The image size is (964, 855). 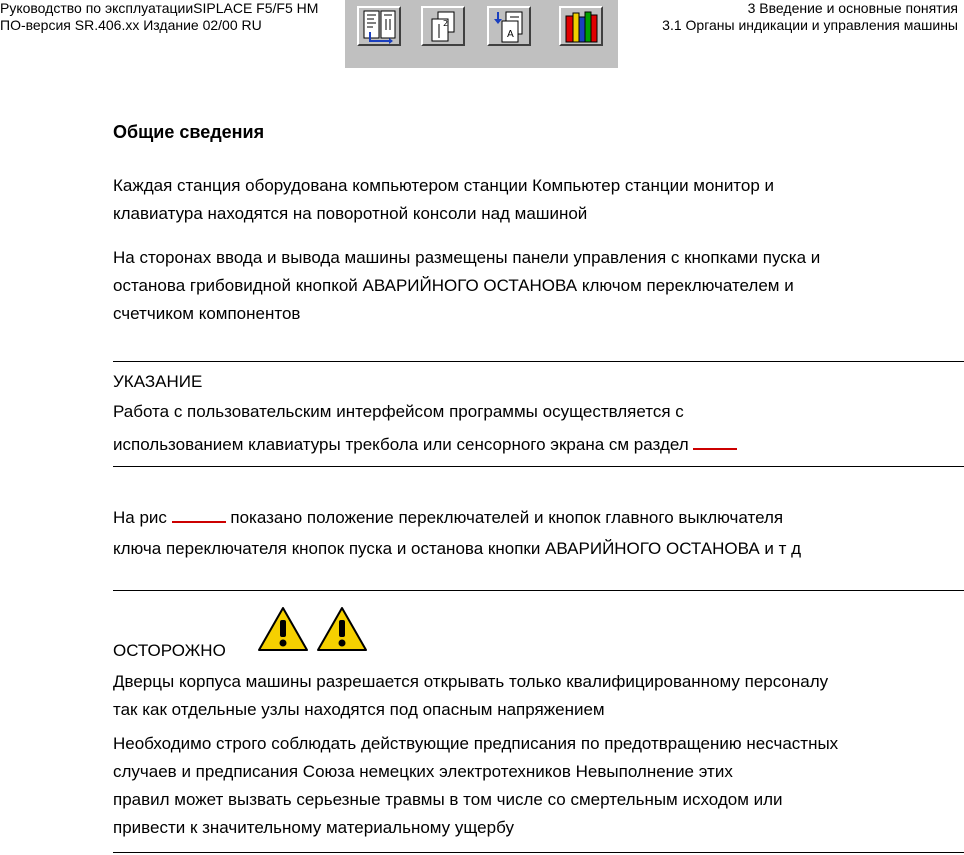 I want to click on library-button, so click(x=581, y=26).